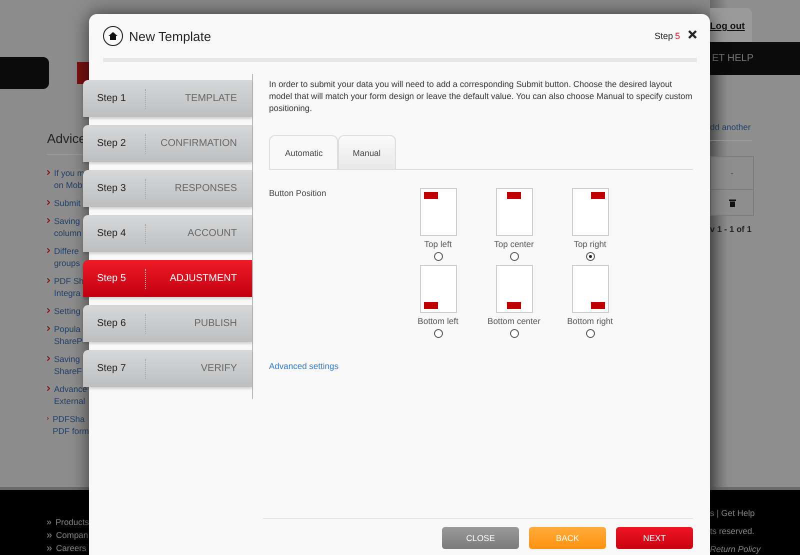  Describe the element at coordinates (72, 535) in the screenshot. I see `footer-link: Compan` at that location.